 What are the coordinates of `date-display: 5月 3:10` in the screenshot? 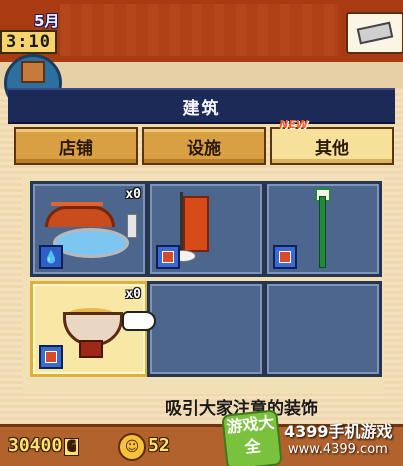 It's located at (35, 31).